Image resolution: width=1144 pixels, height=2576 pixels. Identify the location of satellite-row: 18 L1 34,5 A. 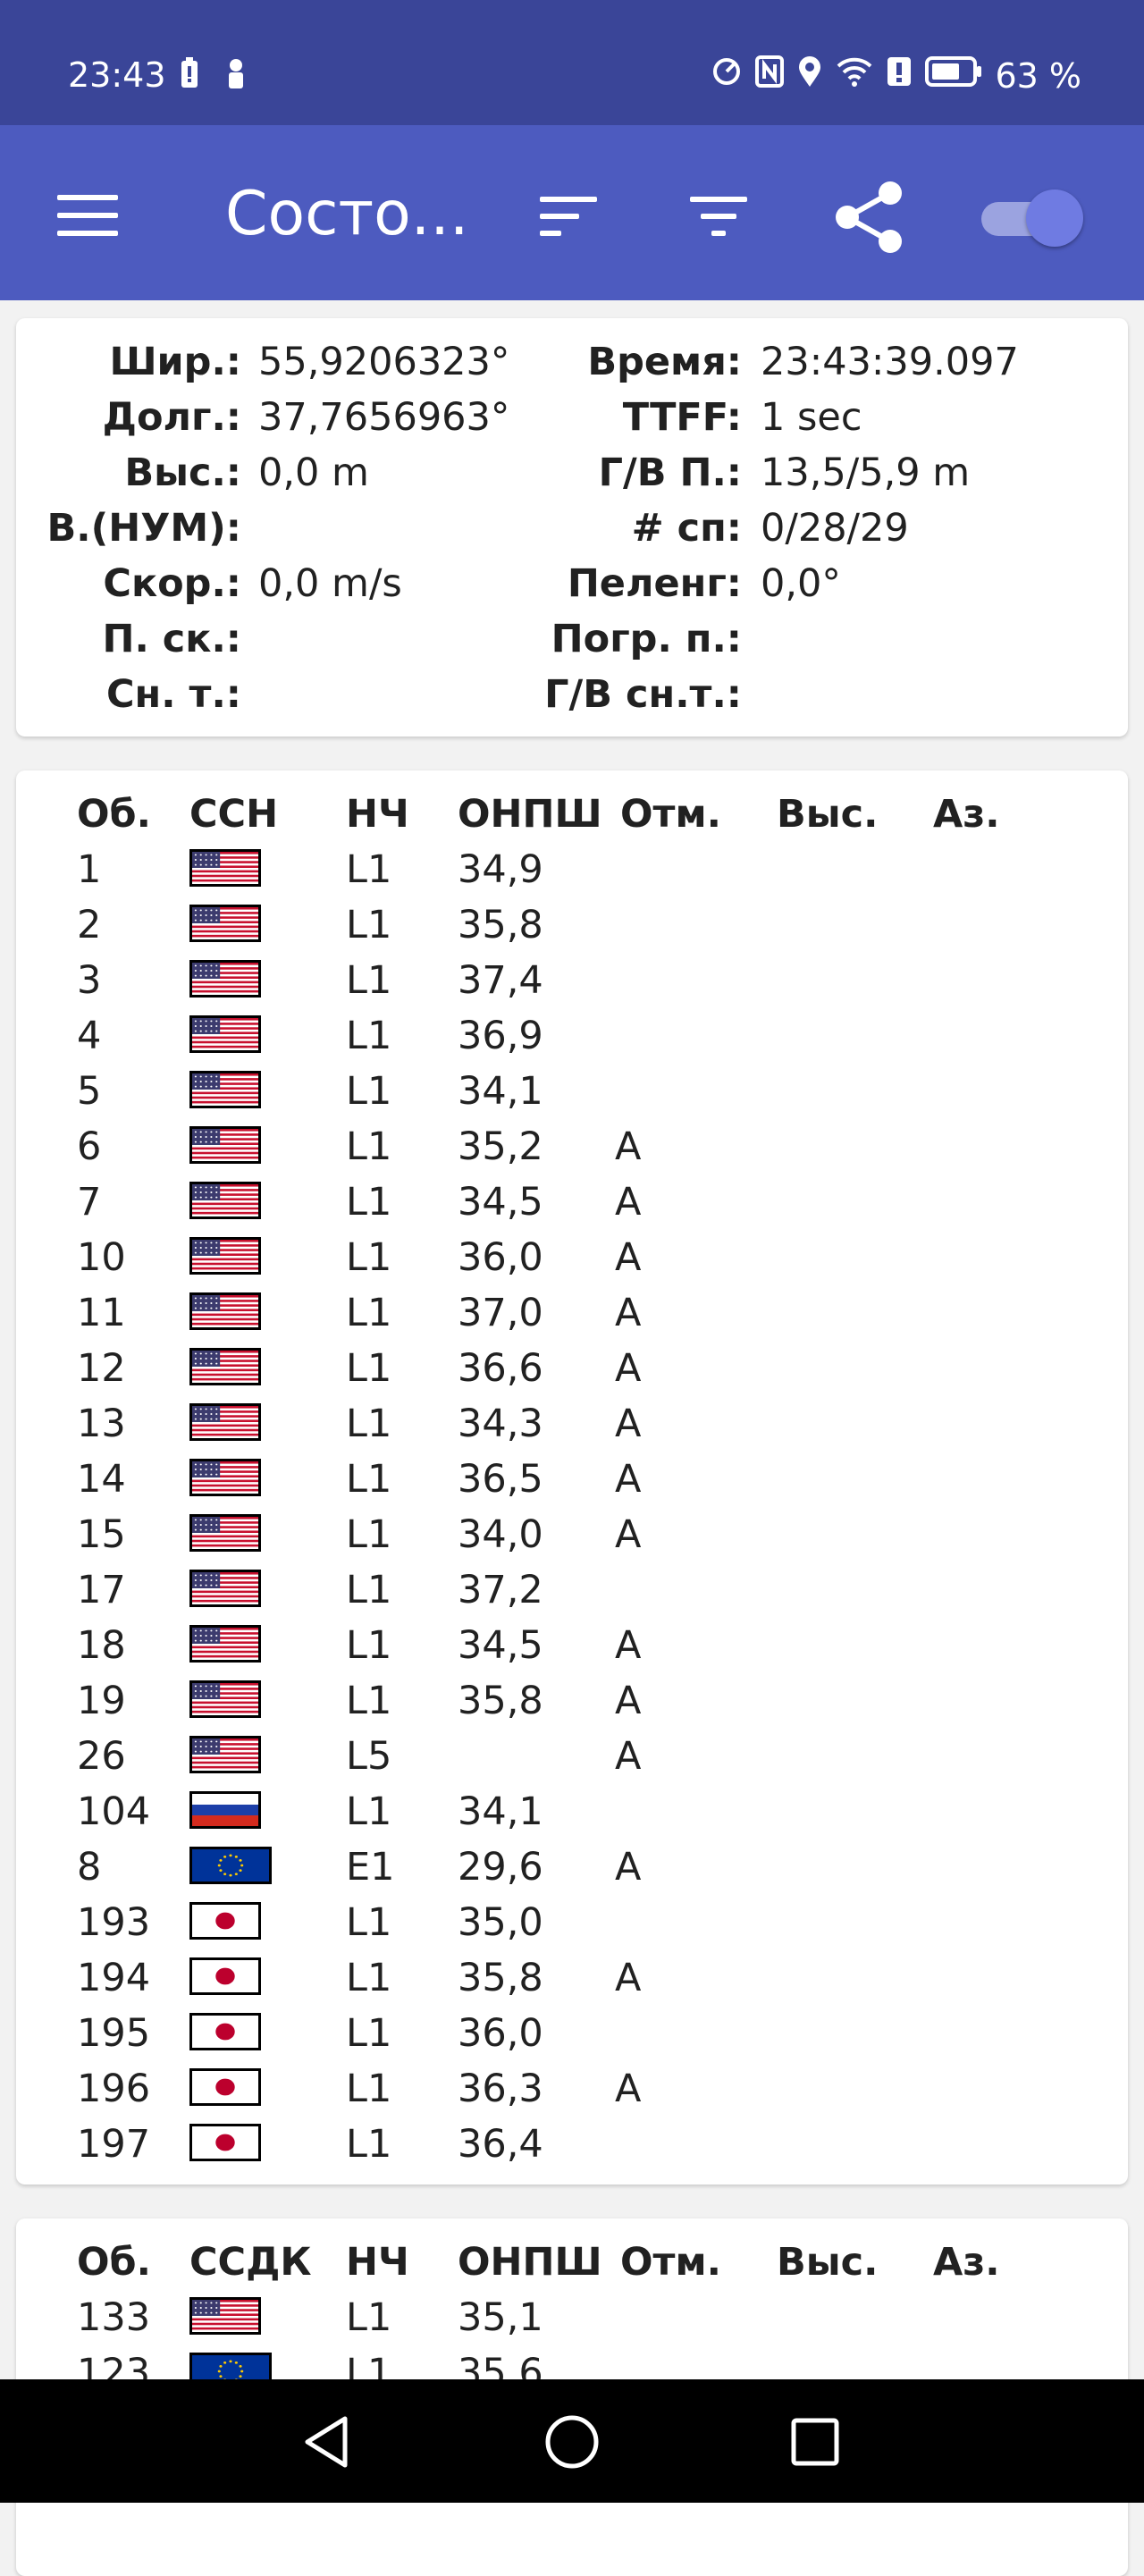
(572, 1646).